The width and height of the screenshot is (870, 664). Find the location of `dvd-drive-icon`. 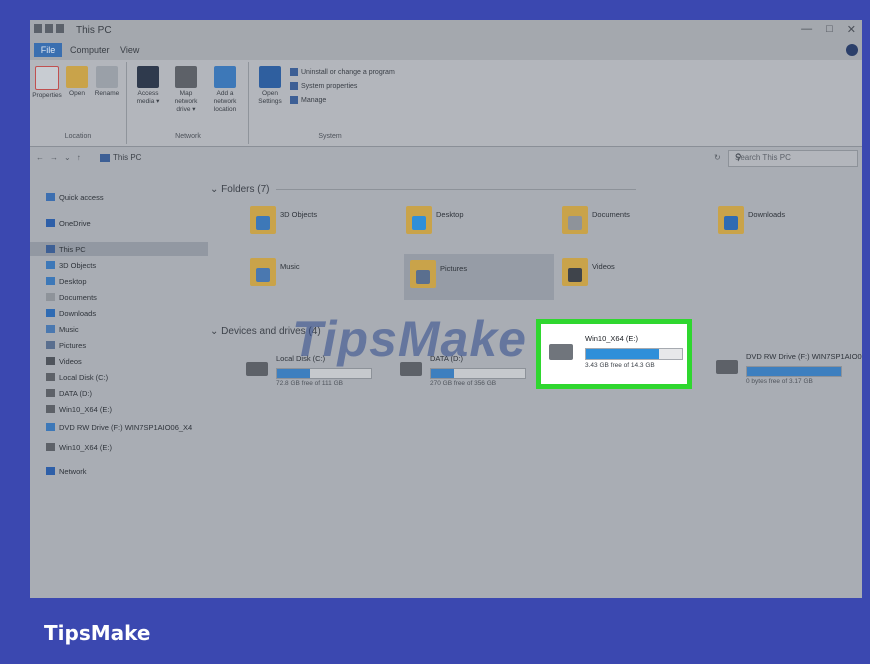

dvd-drive-icon is located at coordinates (727, 367).